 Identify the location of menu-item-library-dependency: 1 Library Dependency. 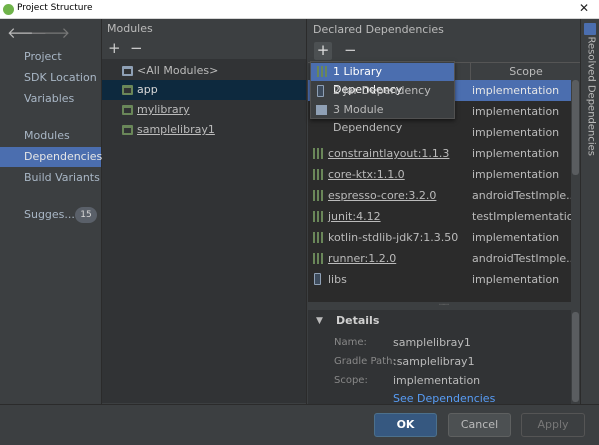
(382, 79).